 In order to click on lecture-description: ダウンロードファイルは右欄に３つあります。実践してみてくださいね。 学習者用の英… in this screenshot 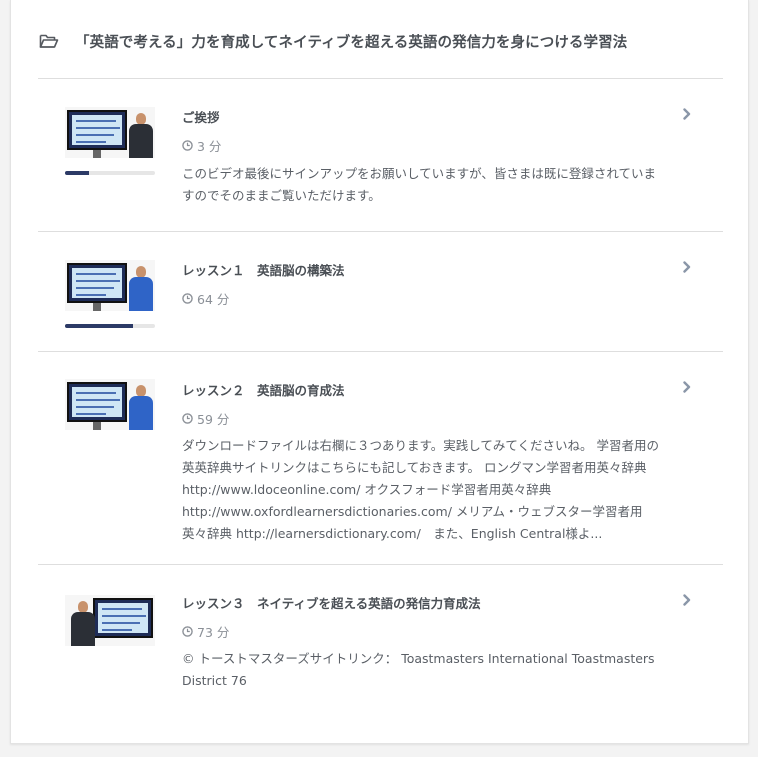, I will do `click(420, 489)`.